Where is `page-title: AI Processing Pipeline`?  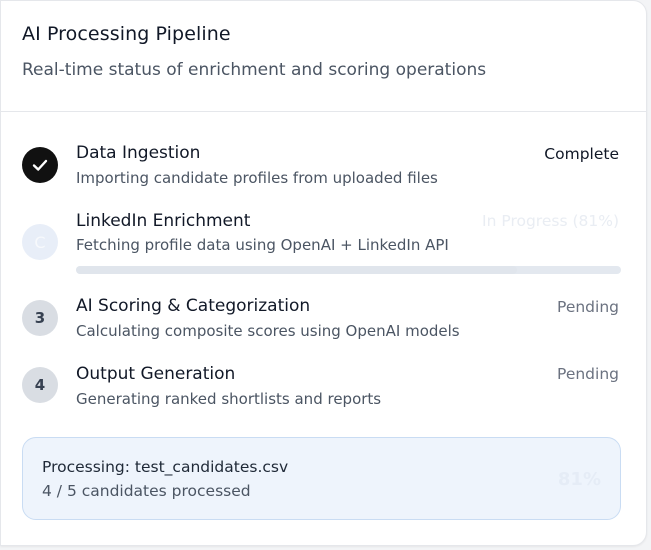 page-title: AI Processing Pipeline is located at coordinates (126, 34).